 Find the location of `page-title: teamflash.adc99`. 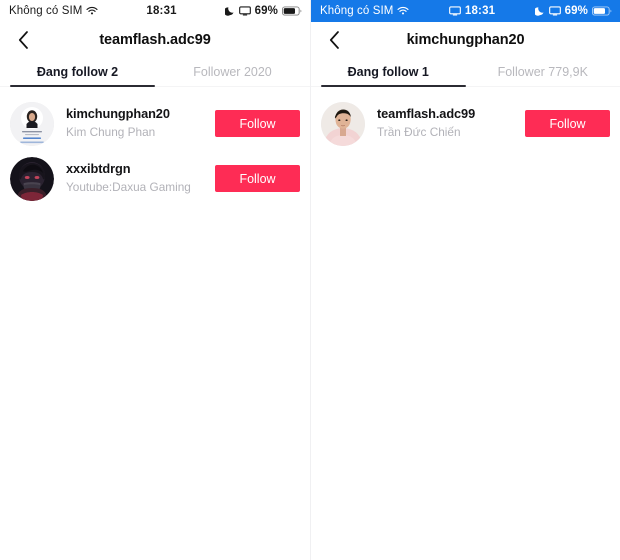

page-title: teamflash.adc99 is located at coordinates (155, 39).